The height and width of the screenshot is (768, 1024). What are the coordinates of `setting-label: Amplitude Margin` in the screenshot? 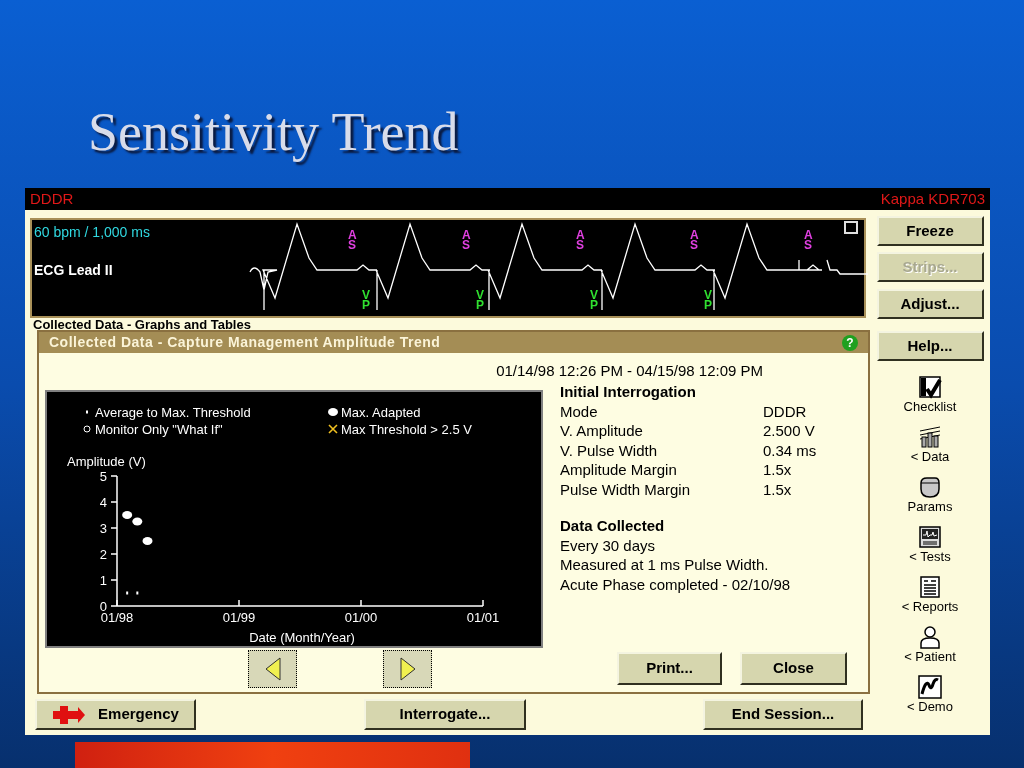 It's located at (619, 470).